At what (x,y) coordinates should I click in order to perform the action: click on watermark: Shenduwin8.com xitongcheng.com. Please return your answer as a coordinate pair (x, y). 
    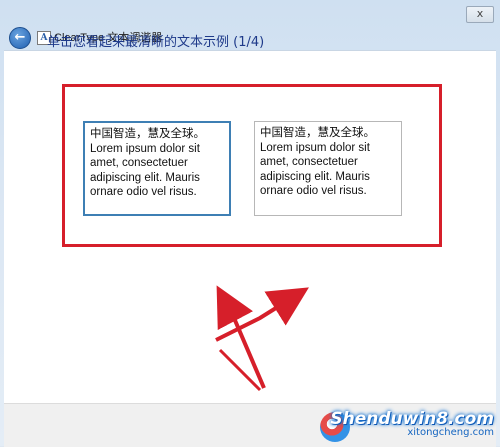
    Looking at the image, I should click on (412, 423).